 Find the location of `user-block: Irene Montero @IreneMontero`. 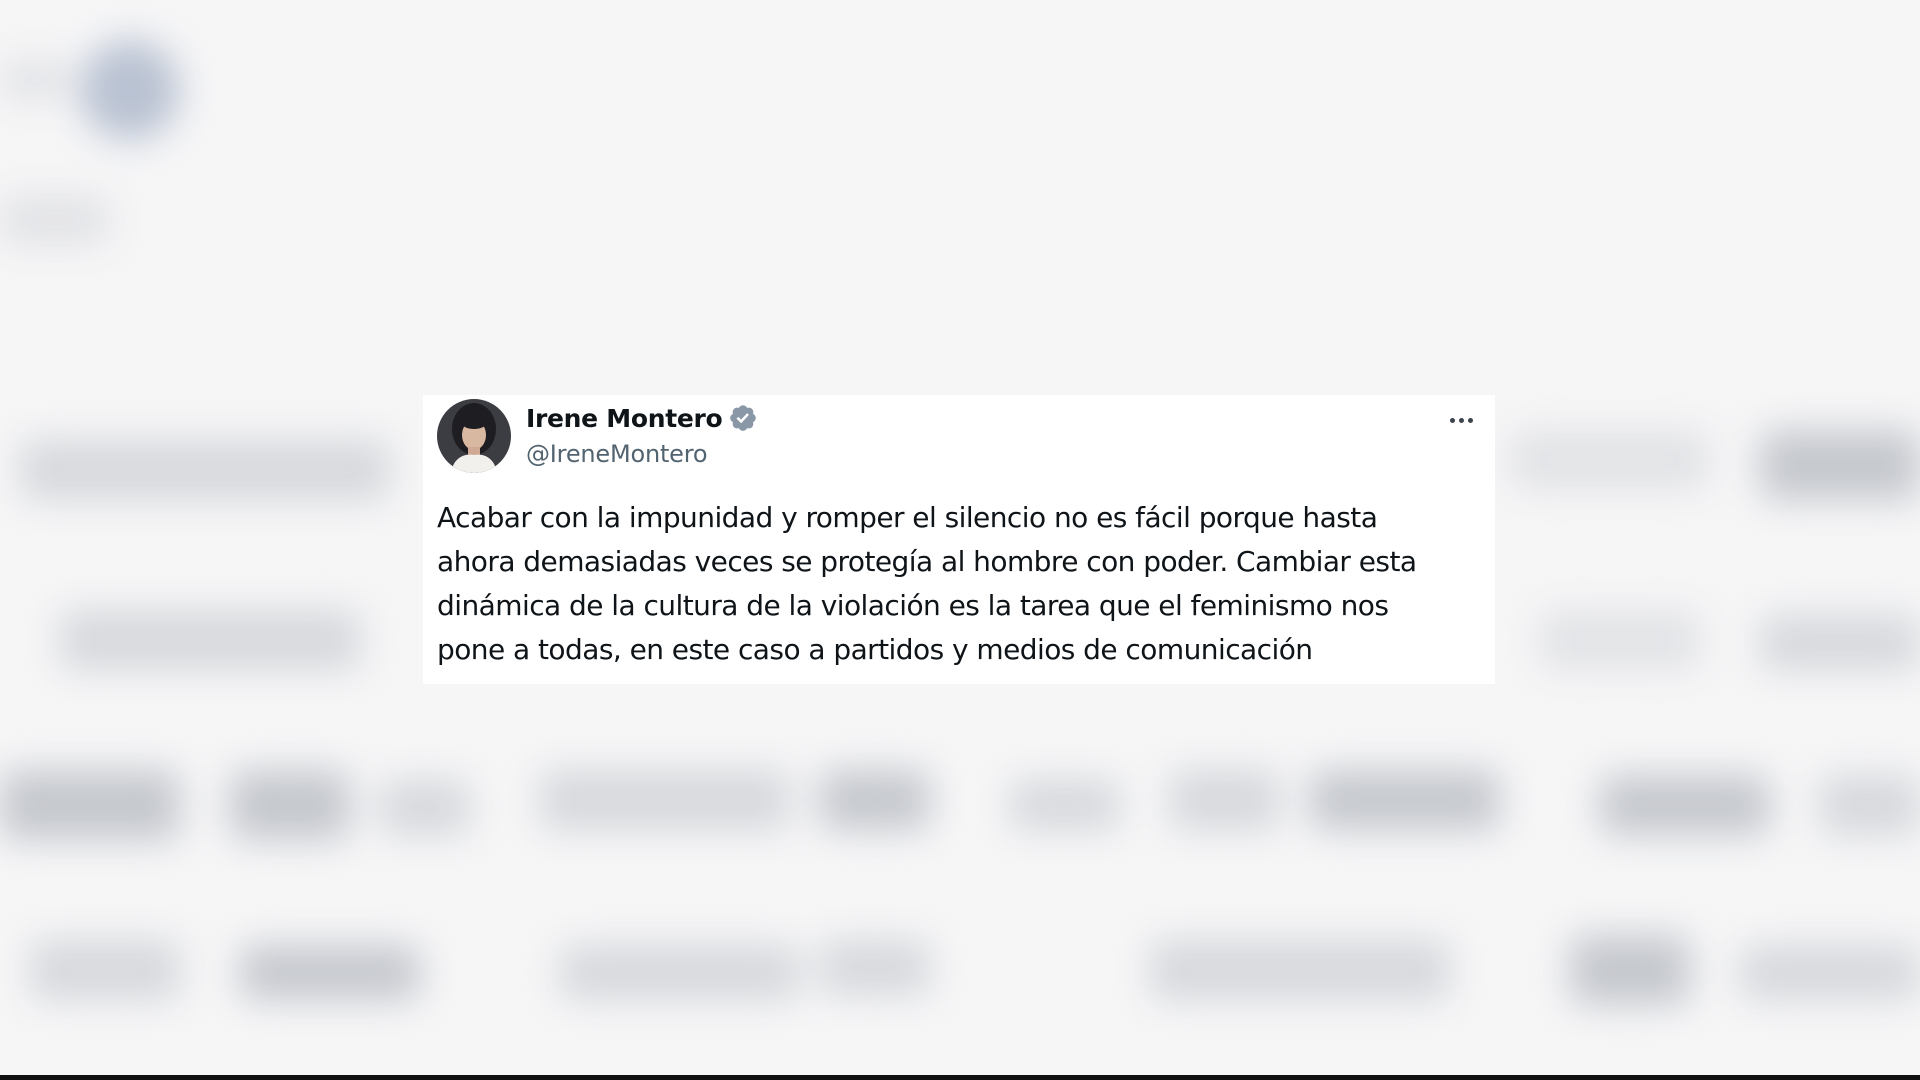

user-block: Irene Montero @IreneMontero is located at coordinates (642, 436).